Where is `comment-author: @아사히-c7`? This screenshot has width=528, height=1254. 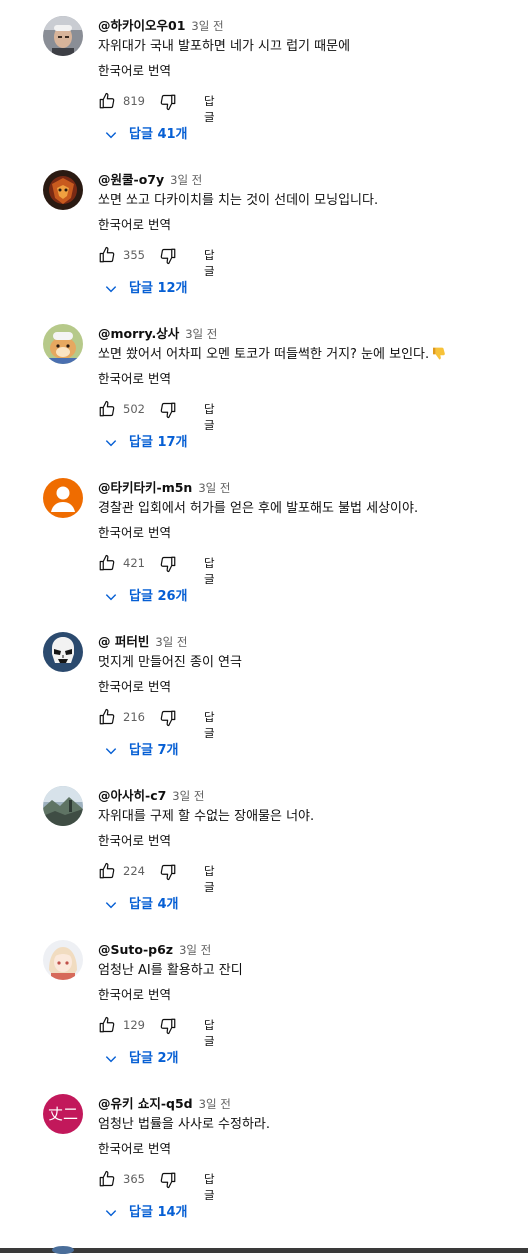 comment-author: @아사히-c7 is located at coordinates (132, 795).